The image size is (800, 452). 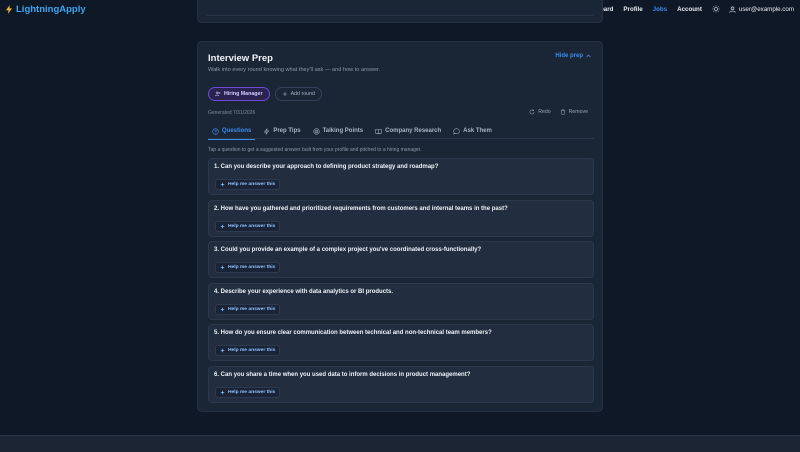 I want to click on tab-label: Questions, so click(x=237, y=131).